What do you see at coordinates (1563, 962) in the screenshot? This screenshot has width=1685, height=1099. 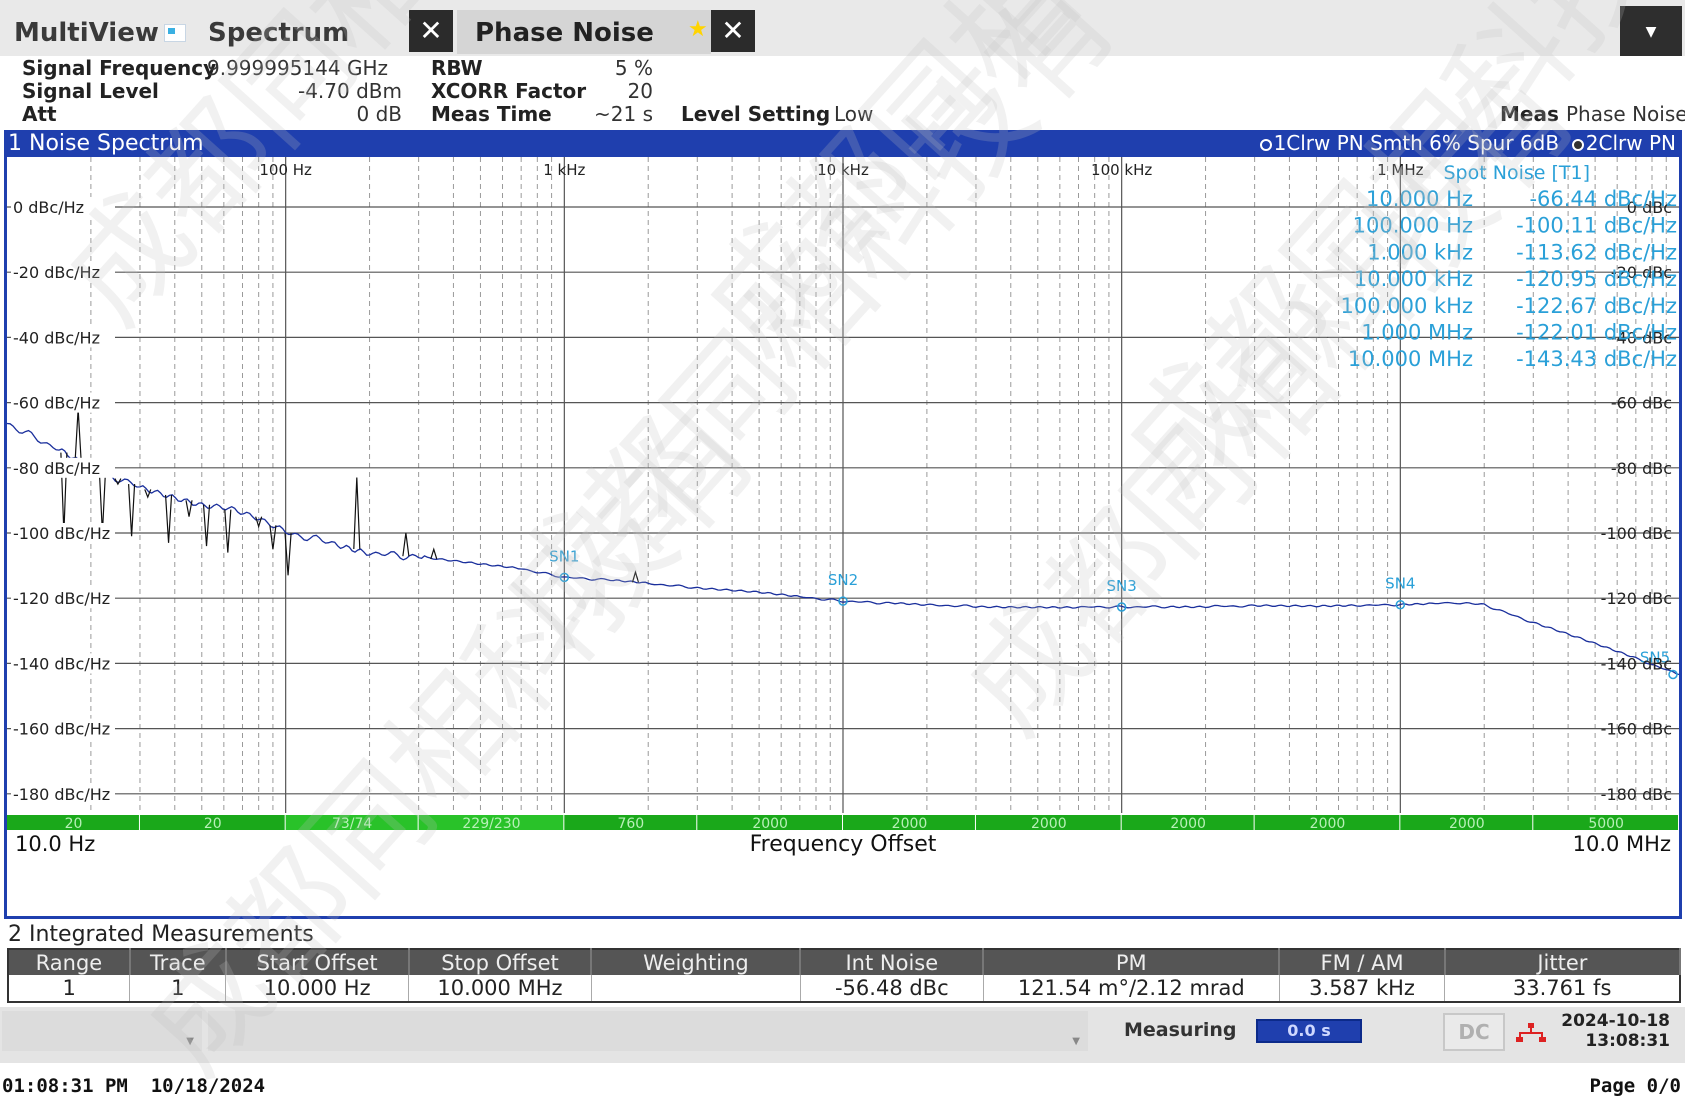 I see `column-header-jitter: Jitter` at bounding box center [1563, 962].